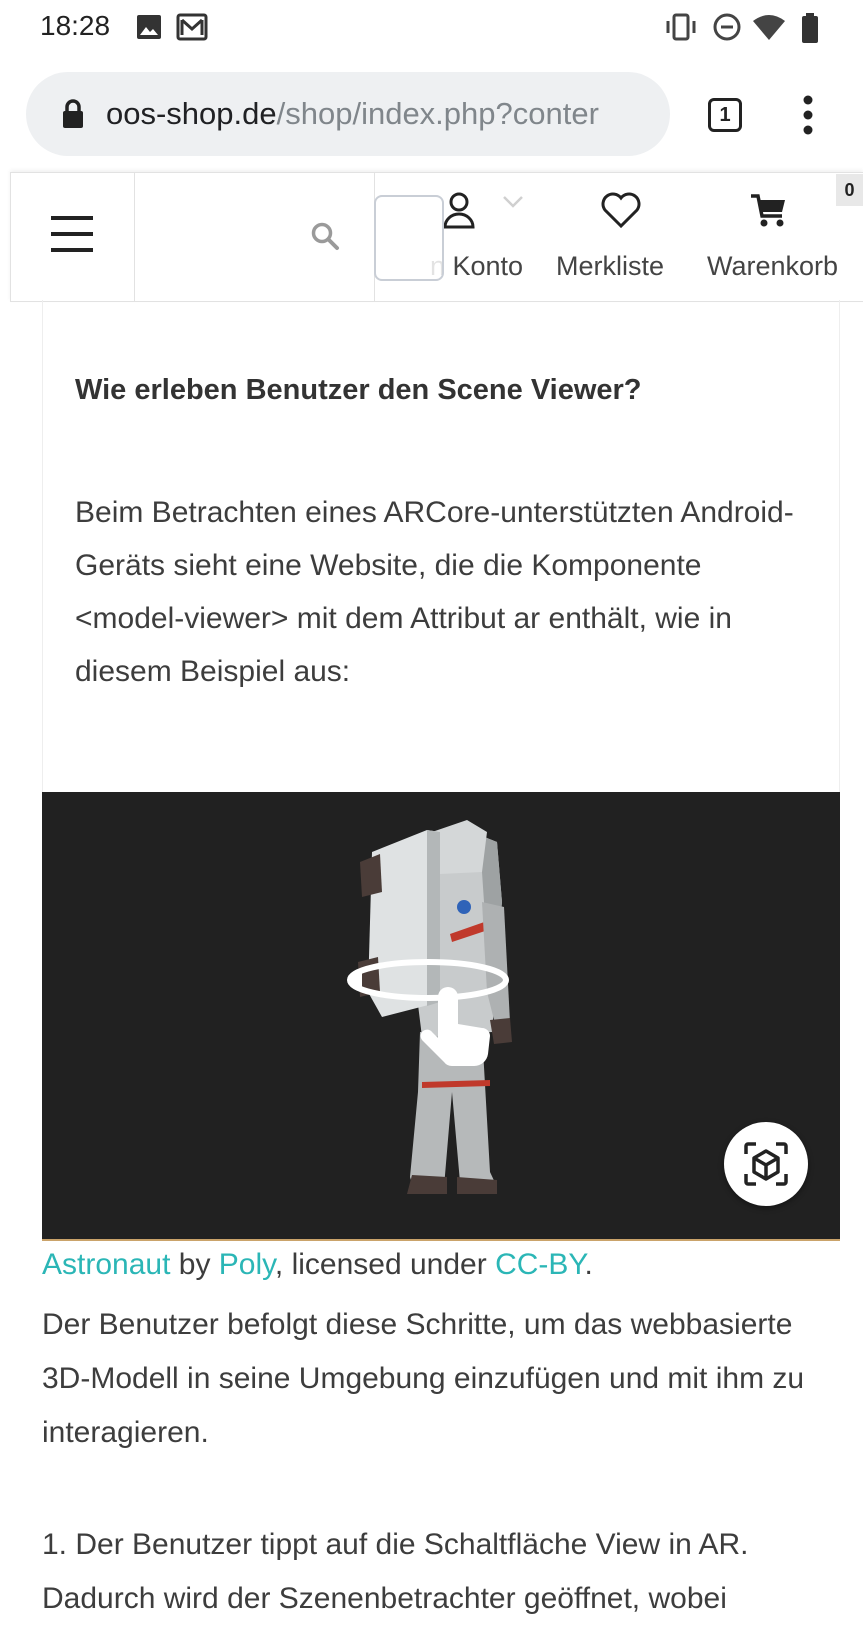  Describe the element at coordinates (73, 113) in the screenshot. I see `lock-icon` at that location.